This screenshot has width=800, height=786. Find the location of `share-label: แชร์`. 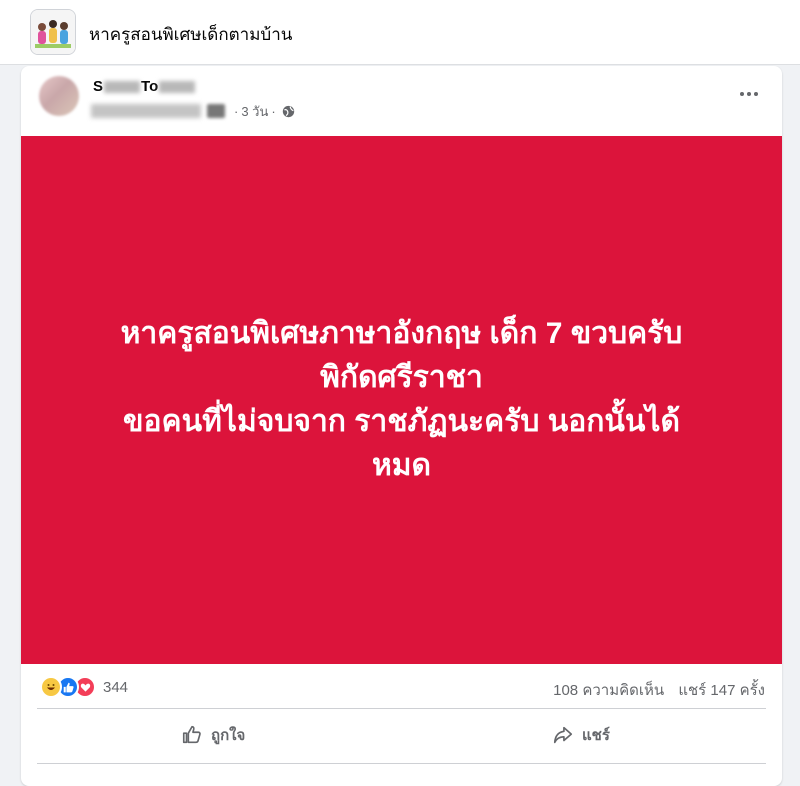

share-label: แชร์ is located at coordinates (596, 735).